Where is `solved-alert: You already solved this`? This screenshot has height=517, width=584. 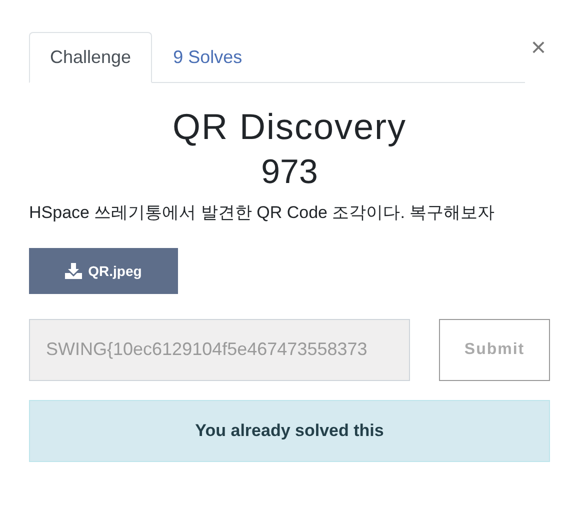 solved-alert: You already solved this is located at coordinates (289, 431).